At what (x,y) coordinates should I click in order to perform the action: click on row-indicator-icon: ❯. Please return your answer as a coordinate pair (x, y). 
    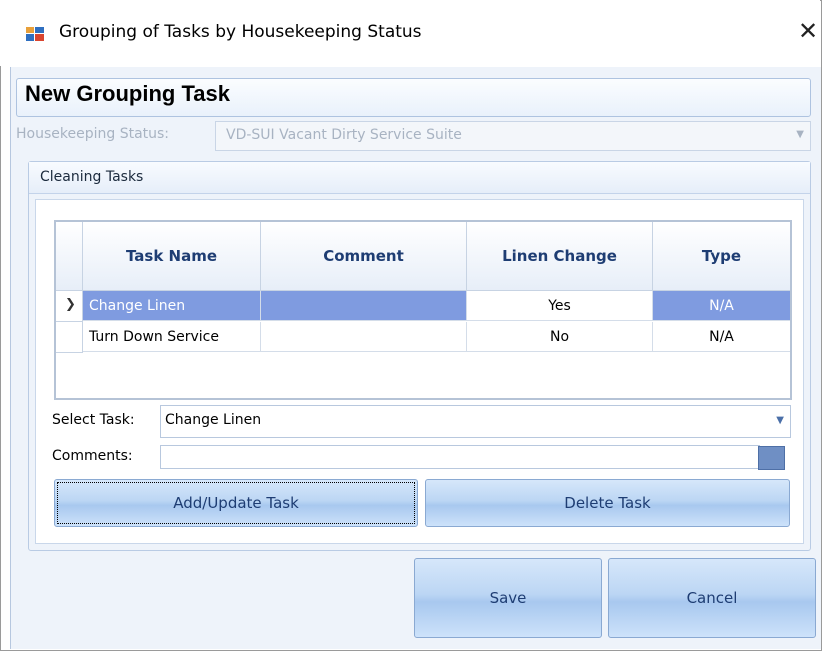
    Looking at the image, I should click on (70, 304).